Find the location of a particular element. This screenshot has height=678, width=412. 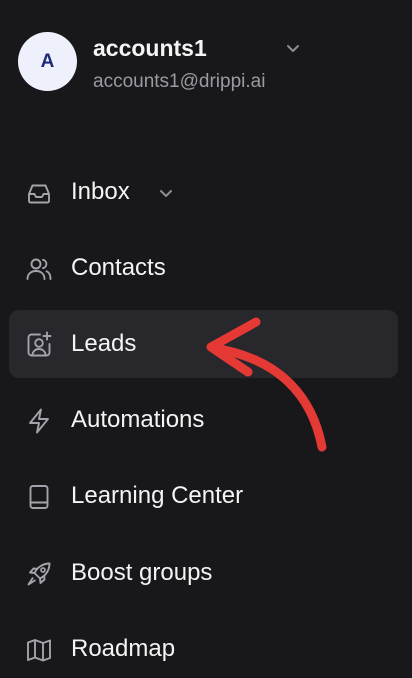

account-email: accounts1@drippi.ai is located at coordinates (179, 81).